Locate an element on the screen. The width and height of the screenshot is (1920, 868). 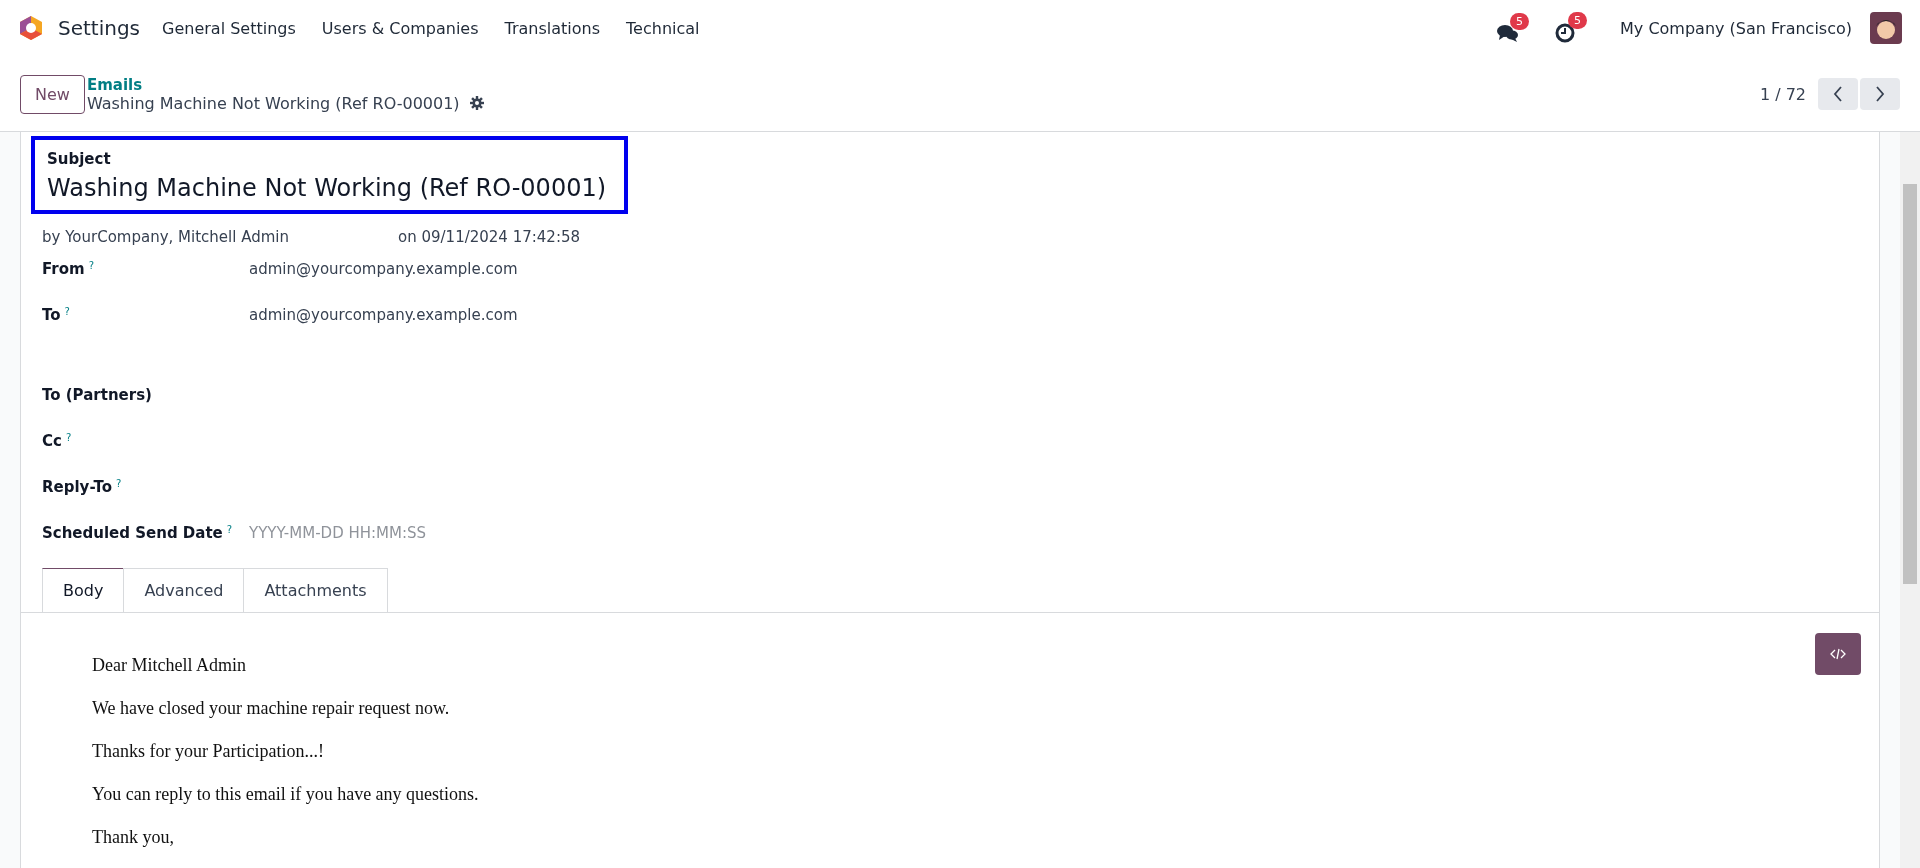
code-icon is located at coordinates (1838, 654).